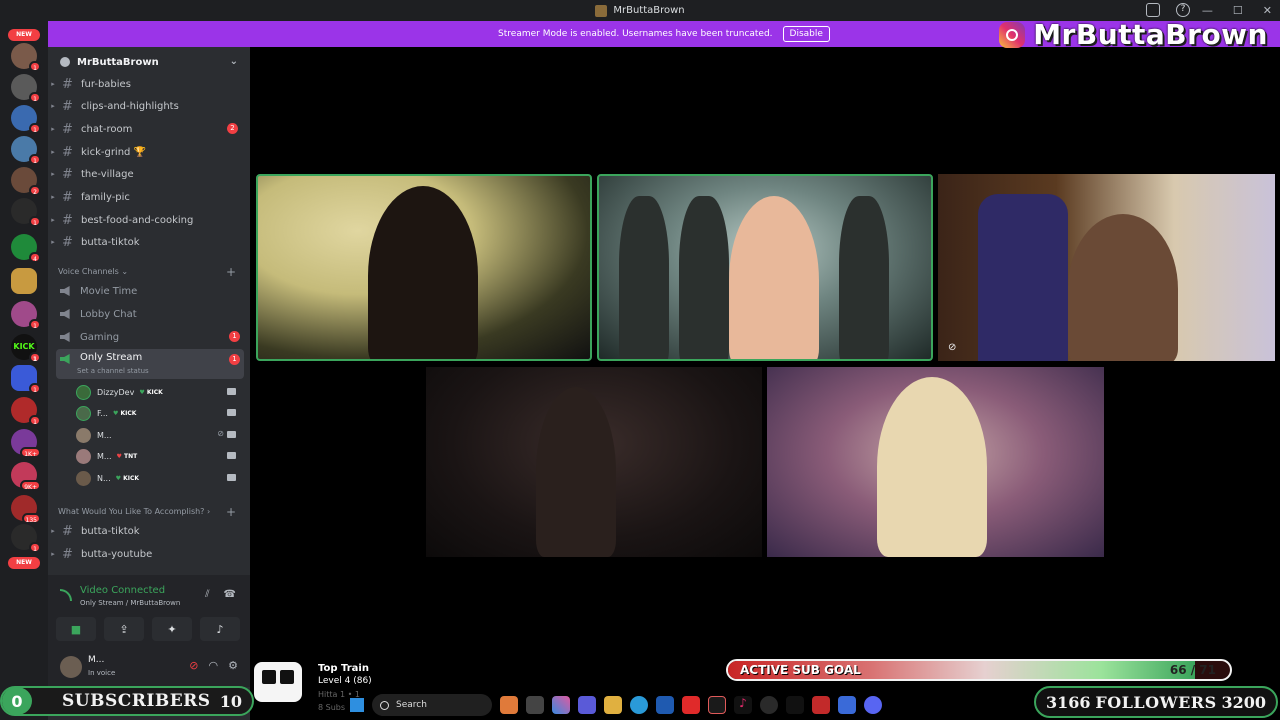 The width and height of the screenshot is (1280, 720). Describe the element at coordinates (806, 34) in the screenshot. I see `disable-streamer-mode-button: Disable` at that location.